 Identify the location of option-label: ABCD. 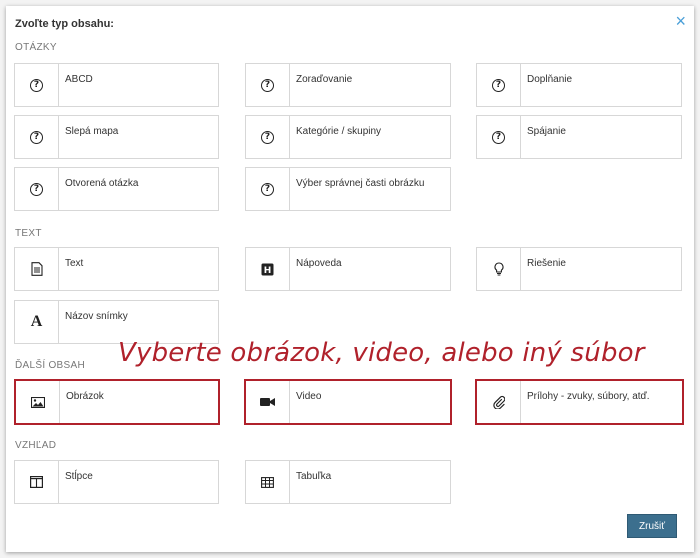
(79, 79).